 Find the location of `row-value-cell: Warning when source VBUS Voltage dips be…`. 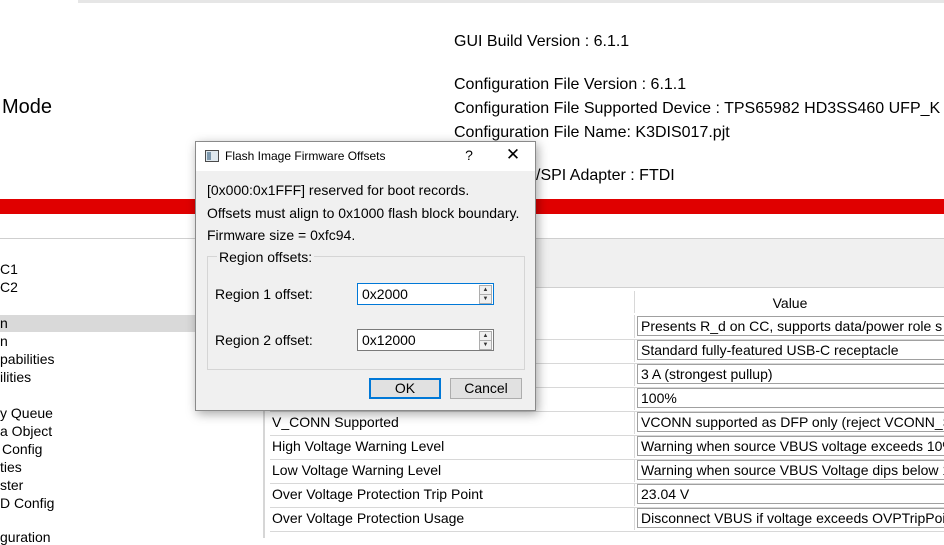

row-value-cell: Warning when source VBUS Voltage dips be… is located at coordinates (789, 470).